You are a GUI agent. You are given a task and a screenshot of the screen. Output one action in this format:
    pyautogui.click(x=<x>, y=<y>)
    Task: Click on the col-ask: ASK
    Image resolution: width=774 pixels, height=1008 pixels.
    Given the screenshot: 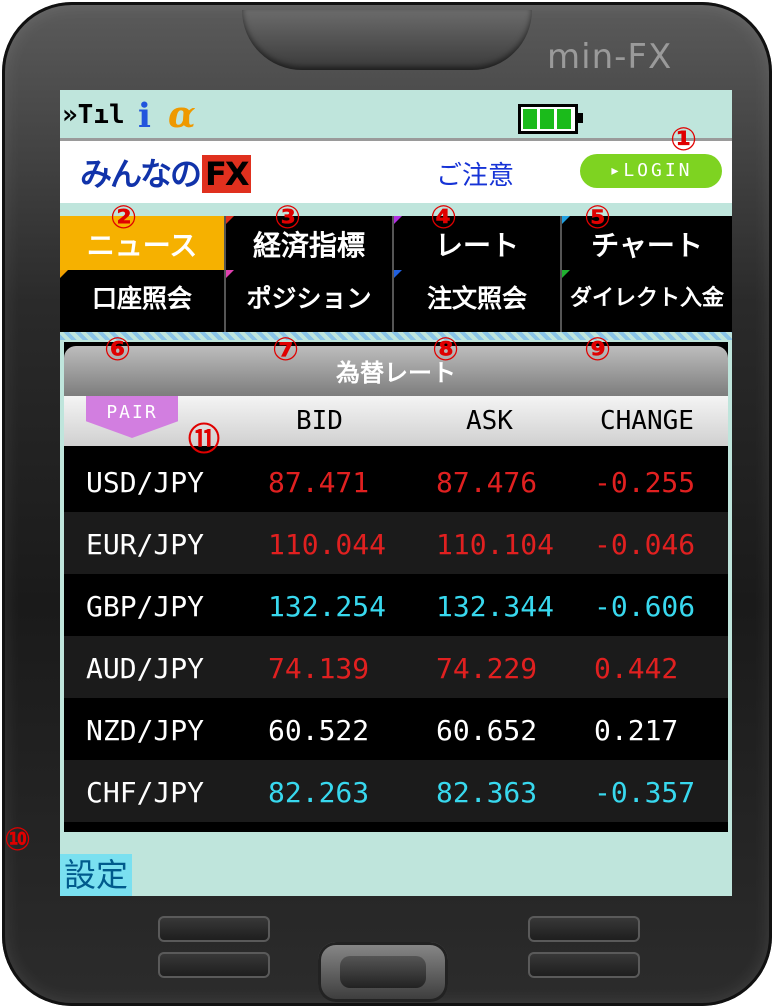 What is the action you would take?
    pyautogui.click(x=489, y=421)
    